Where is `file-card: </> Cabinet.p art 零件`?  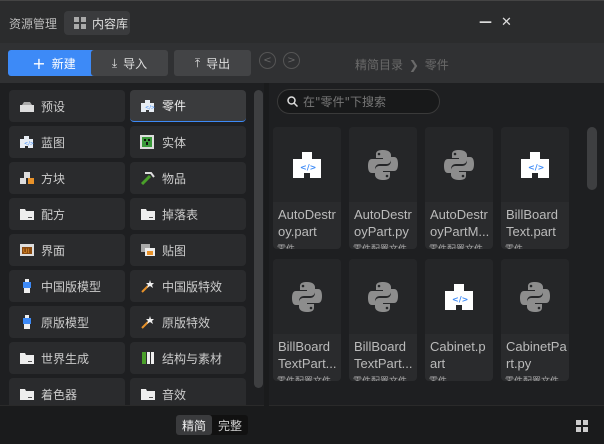 file-card: </> Cabinet.p art 零件 is located at coordinates (459, 320).